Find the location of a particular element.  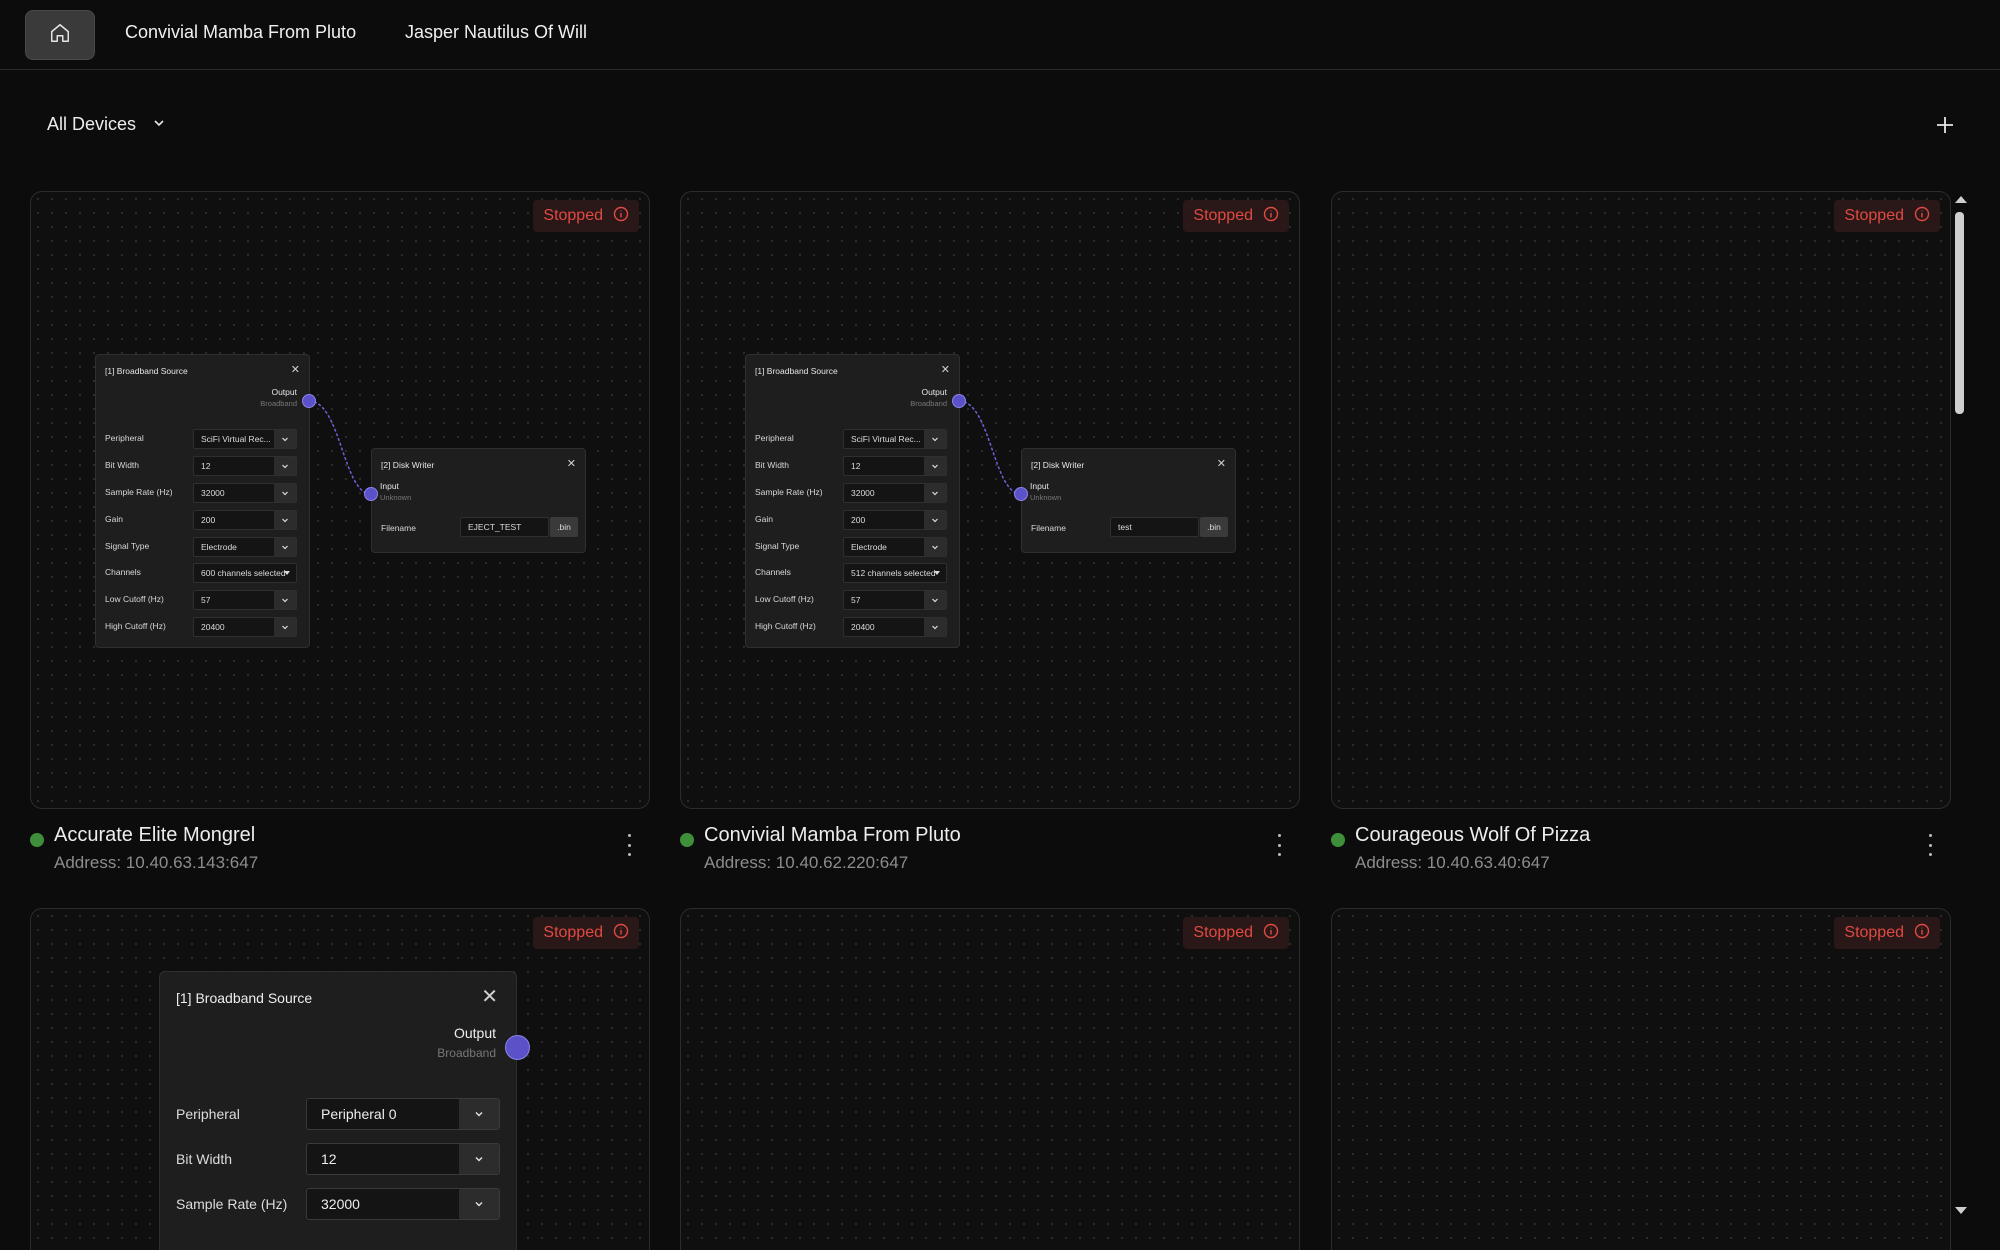

tab-convivial-mamba: Convivial Mamba From Pluto is located at coordinates (240, 32).